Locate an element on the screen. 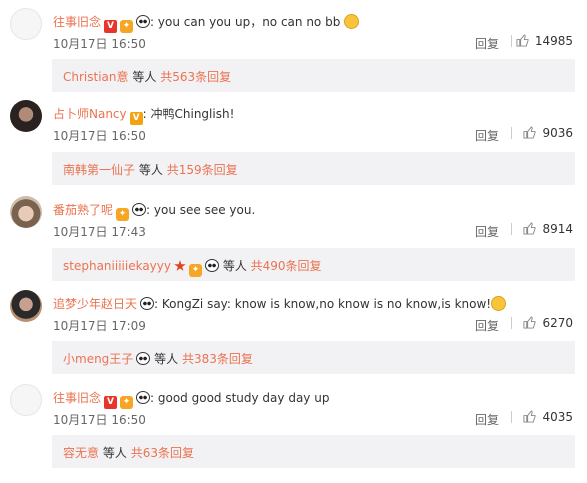  sub-replies-text: Christian意 等人 共563条回复 is located at coordinates (147, 76).